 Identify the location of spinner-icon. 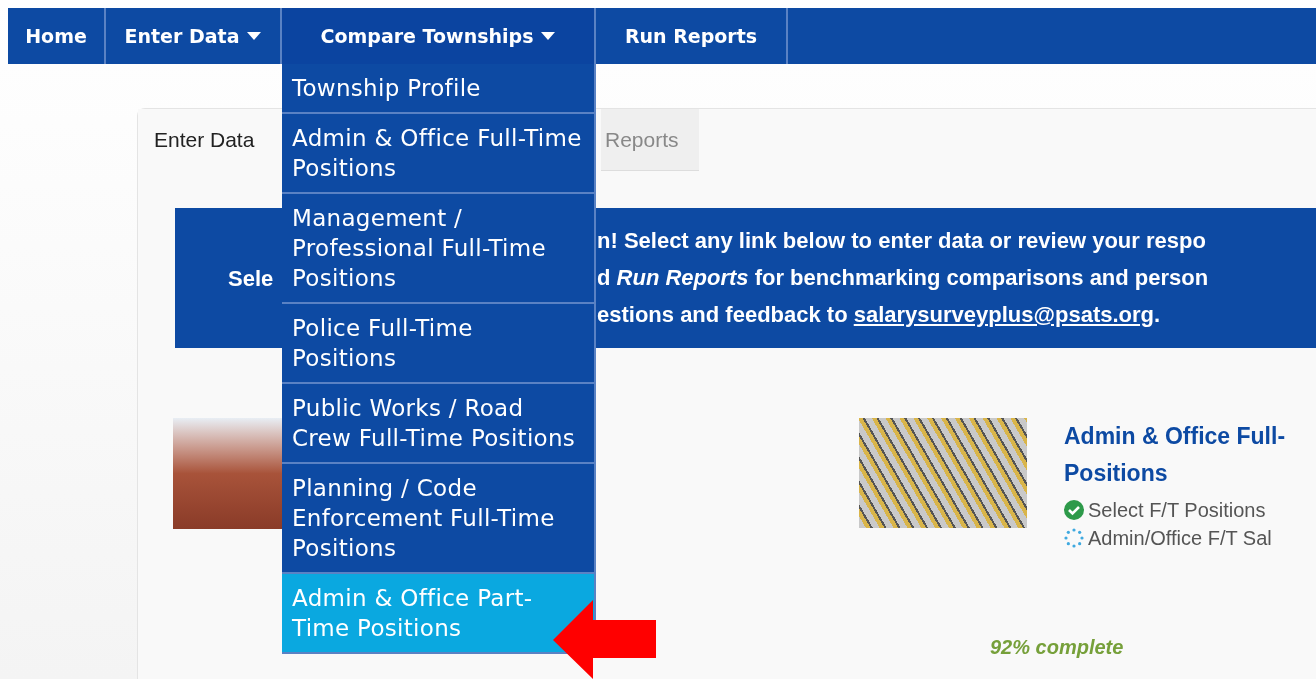
(1074, 538).